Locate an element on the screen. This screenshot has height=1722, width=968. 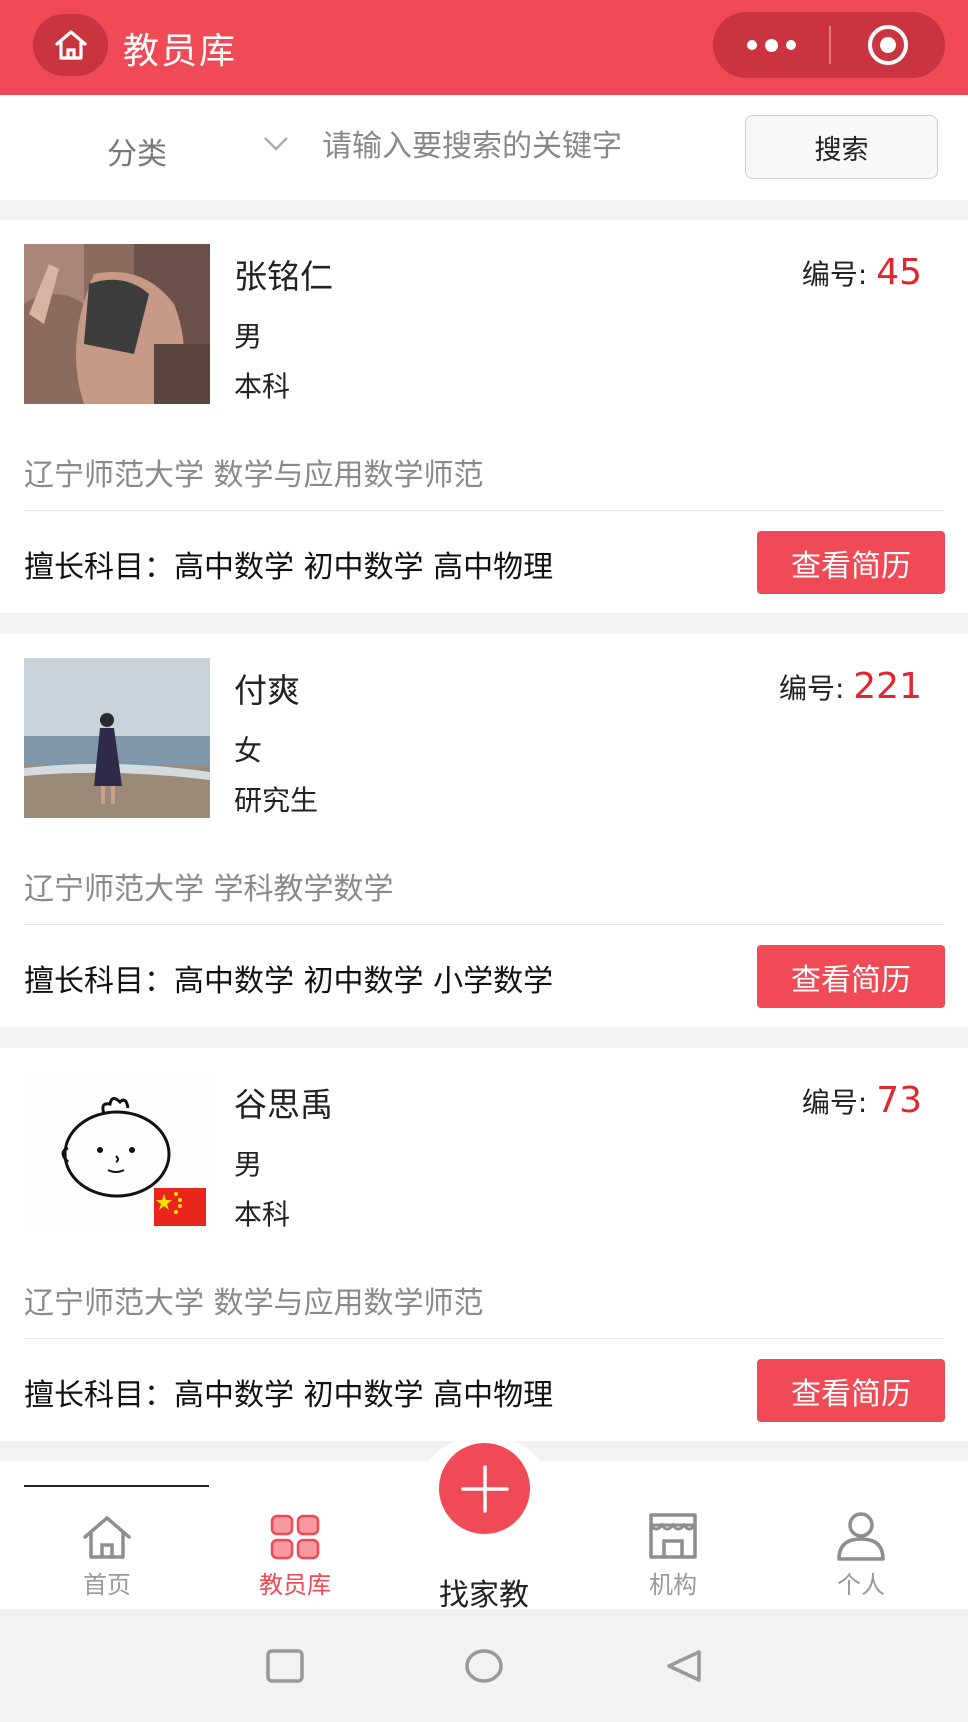
tab-teacher-library: 教员库 is located at coordinates (295, 1535).